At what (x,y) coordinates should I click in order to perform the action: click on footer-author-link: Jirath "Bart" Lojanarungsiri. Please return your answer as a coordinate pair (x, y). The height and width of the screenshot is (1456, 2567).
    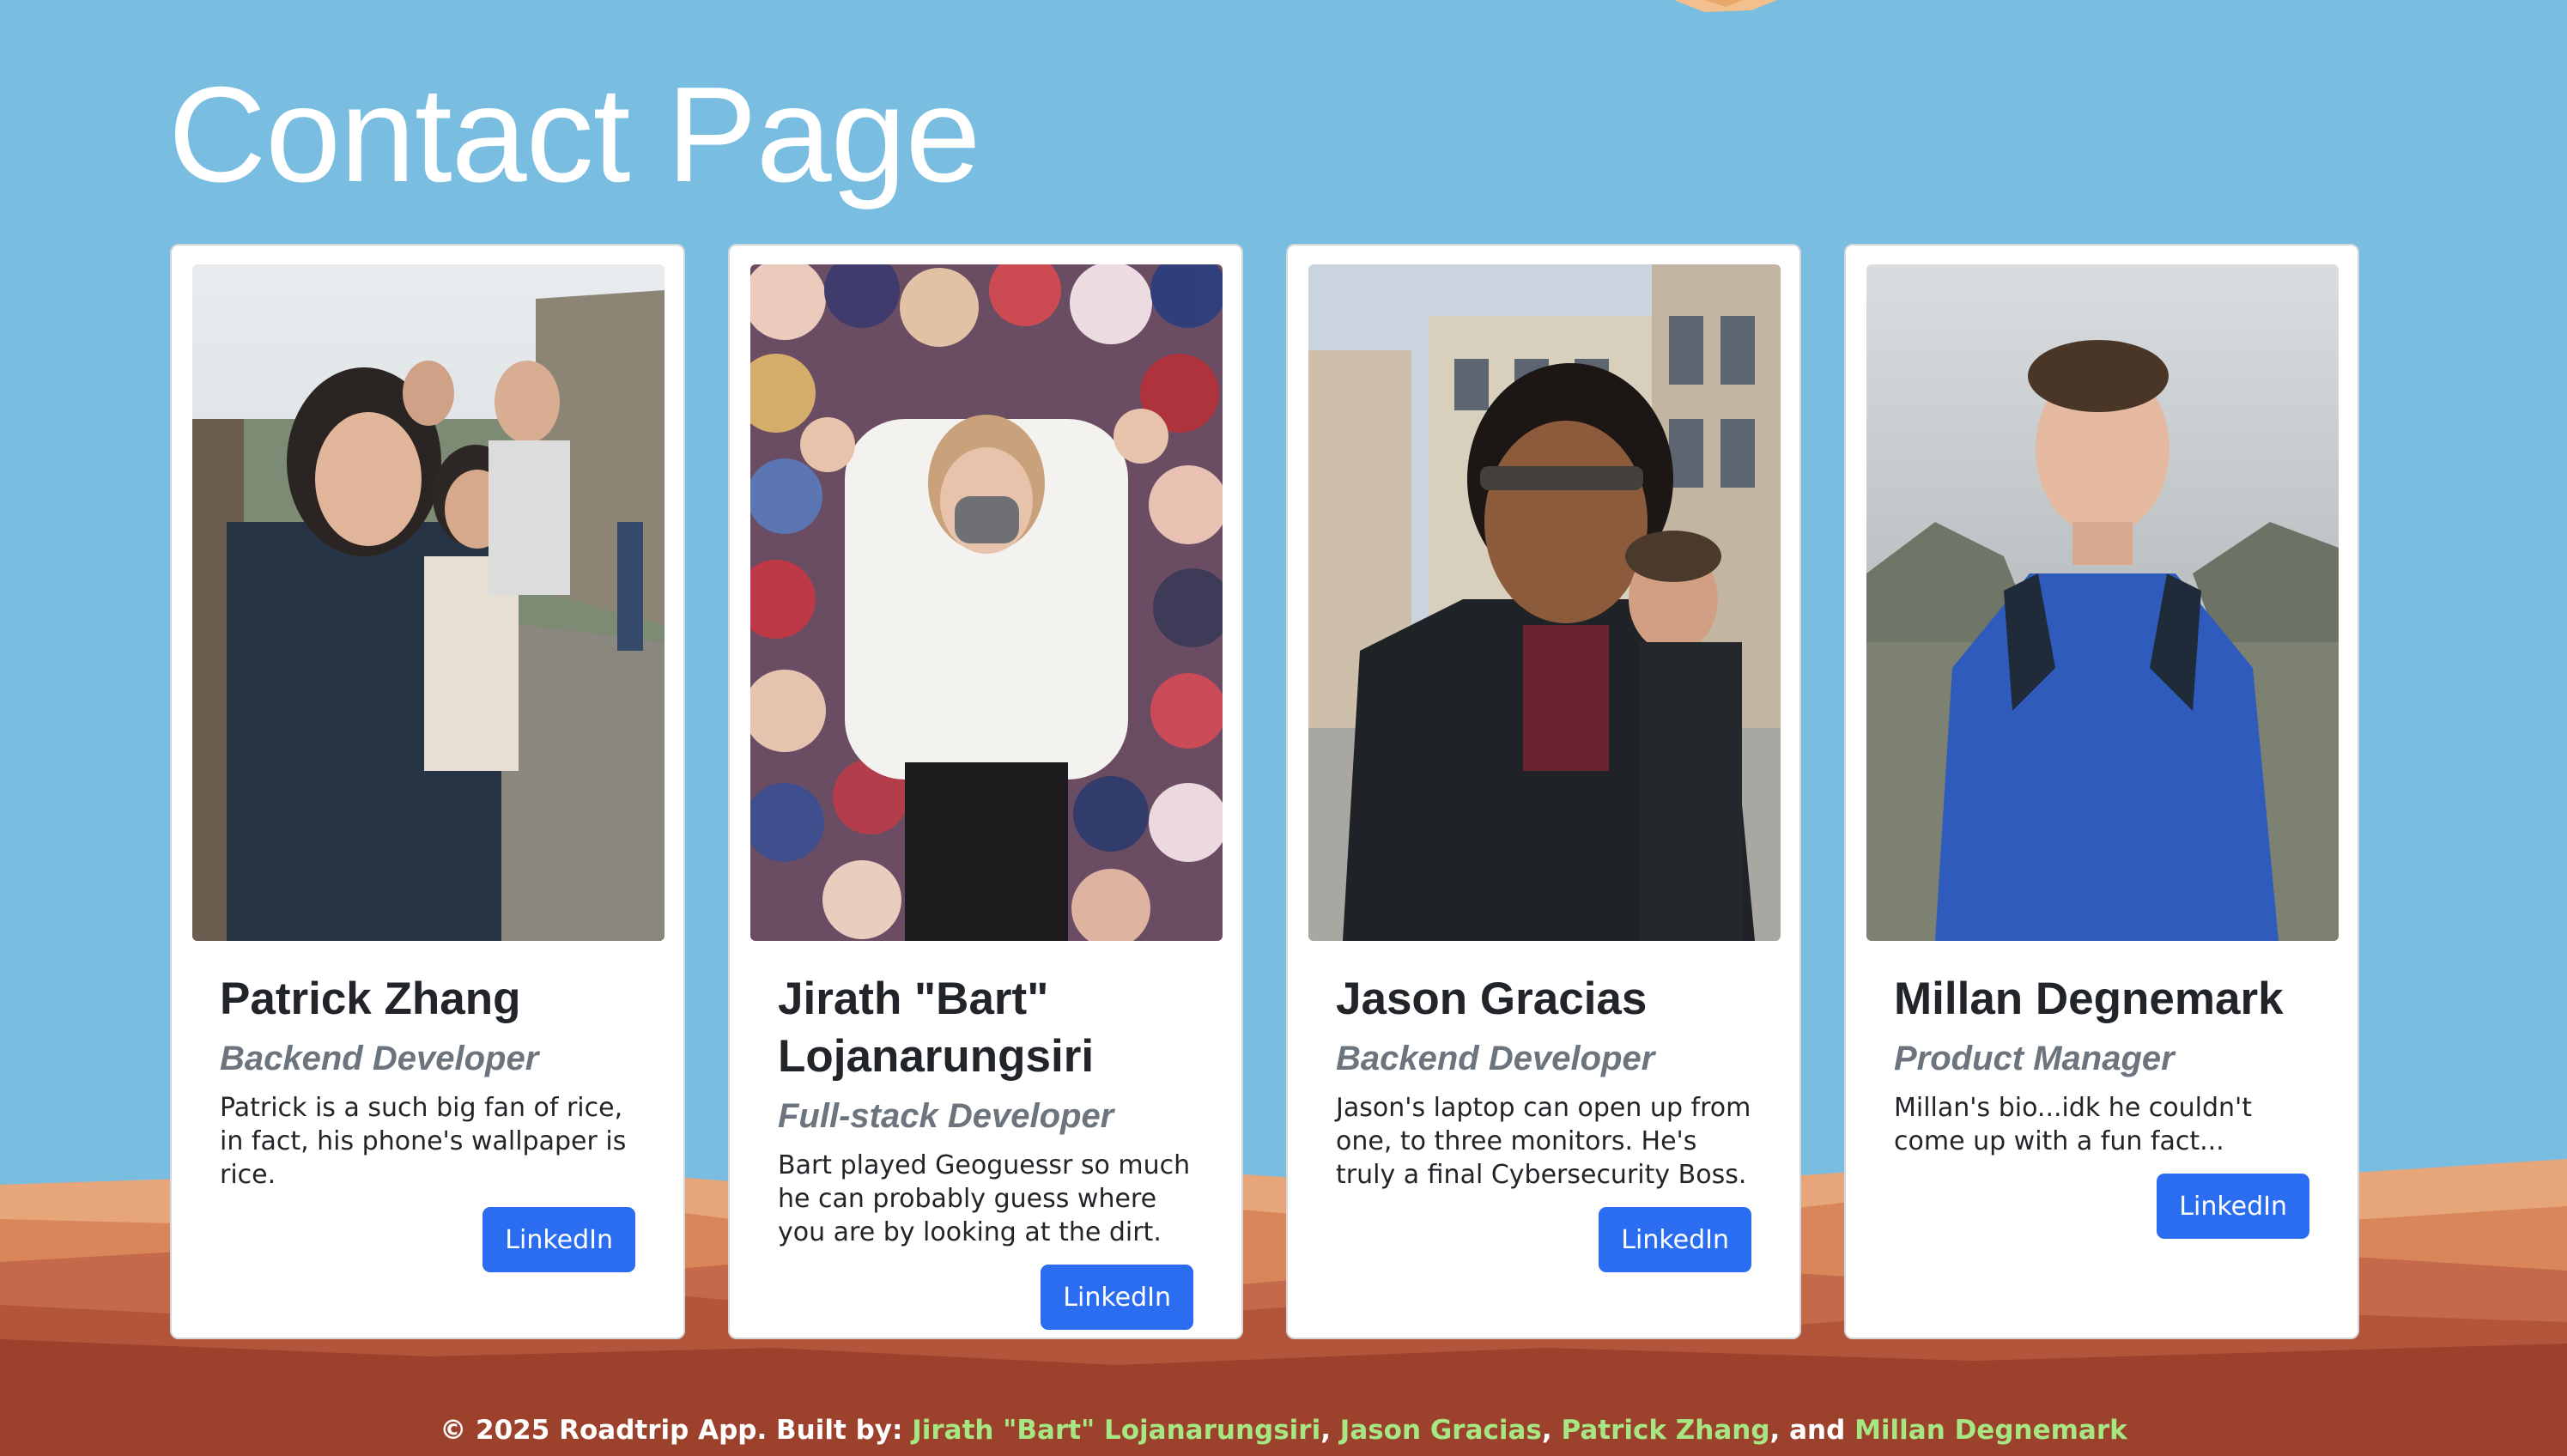
    Looking at the image, I should click on (1116, 1430).